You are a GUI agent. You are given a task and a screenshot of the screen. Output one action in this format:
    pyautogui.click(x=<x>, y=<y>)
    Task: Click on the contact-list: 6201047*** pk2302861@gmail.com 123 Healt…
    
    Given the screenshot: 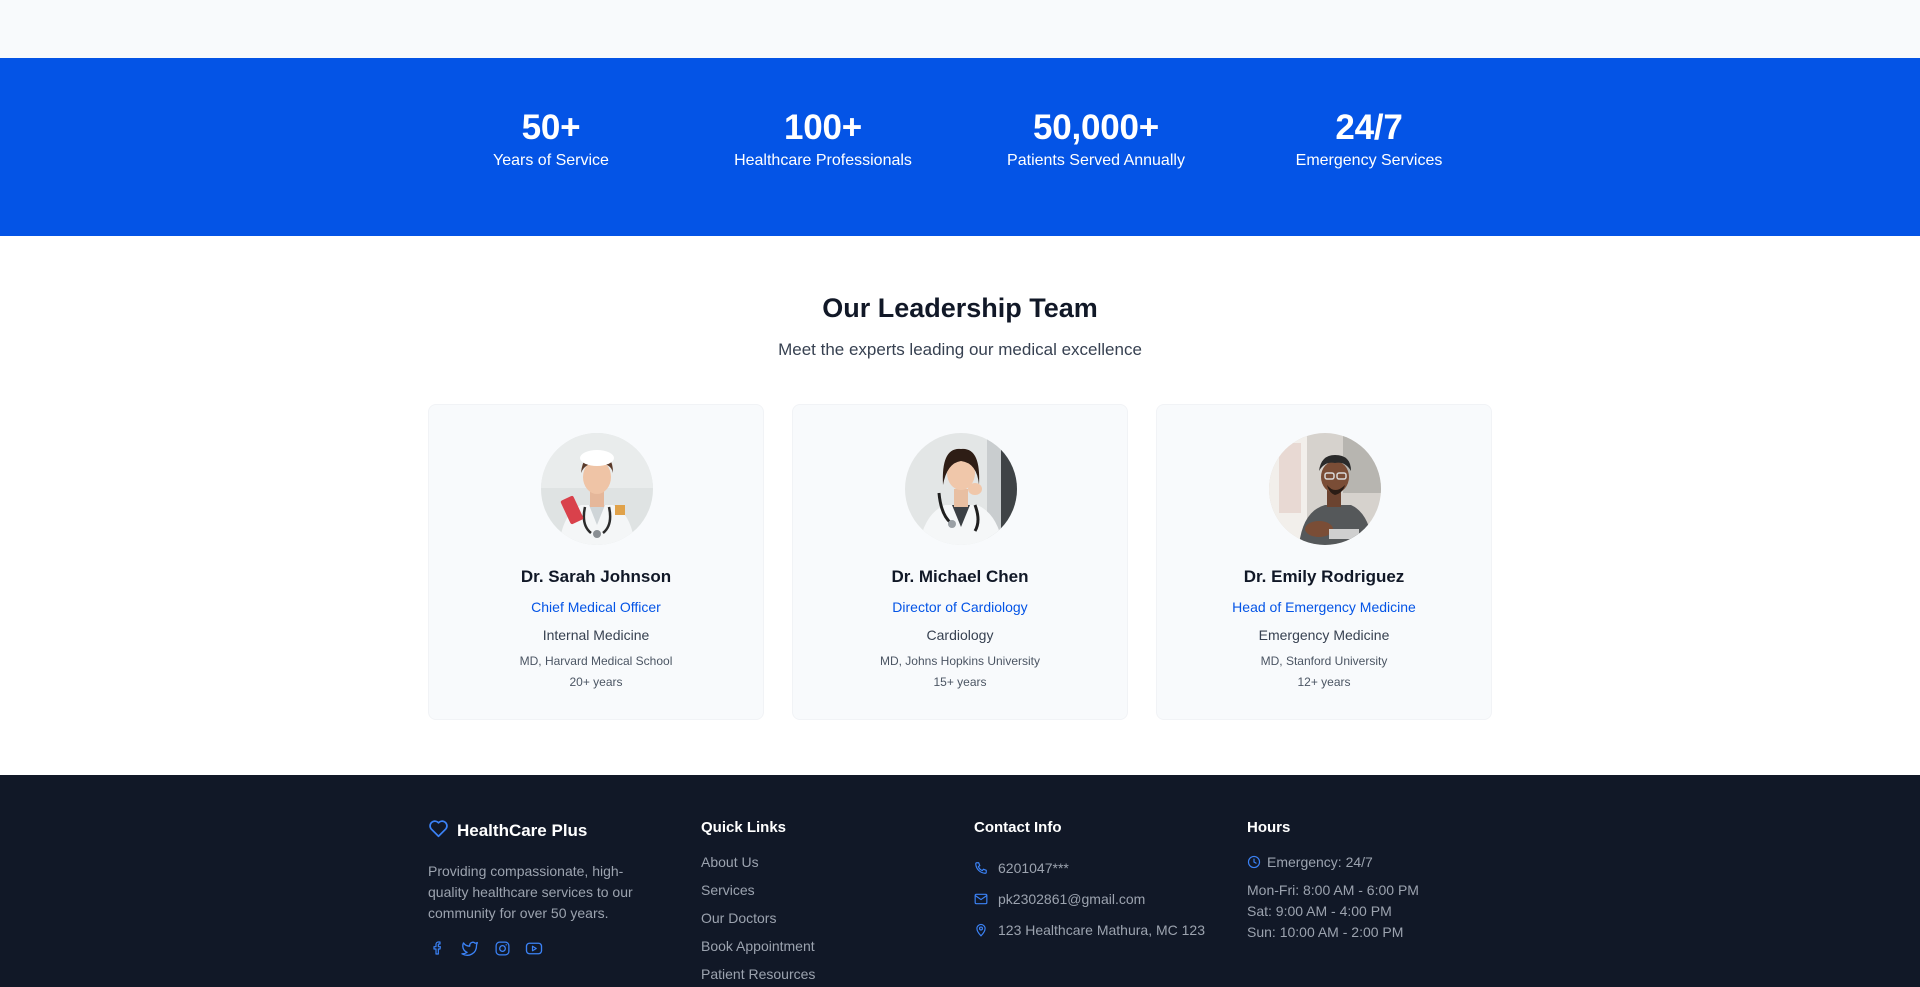 What is the action you would take?
    pyautogui.click(x=1089, y=898)
    